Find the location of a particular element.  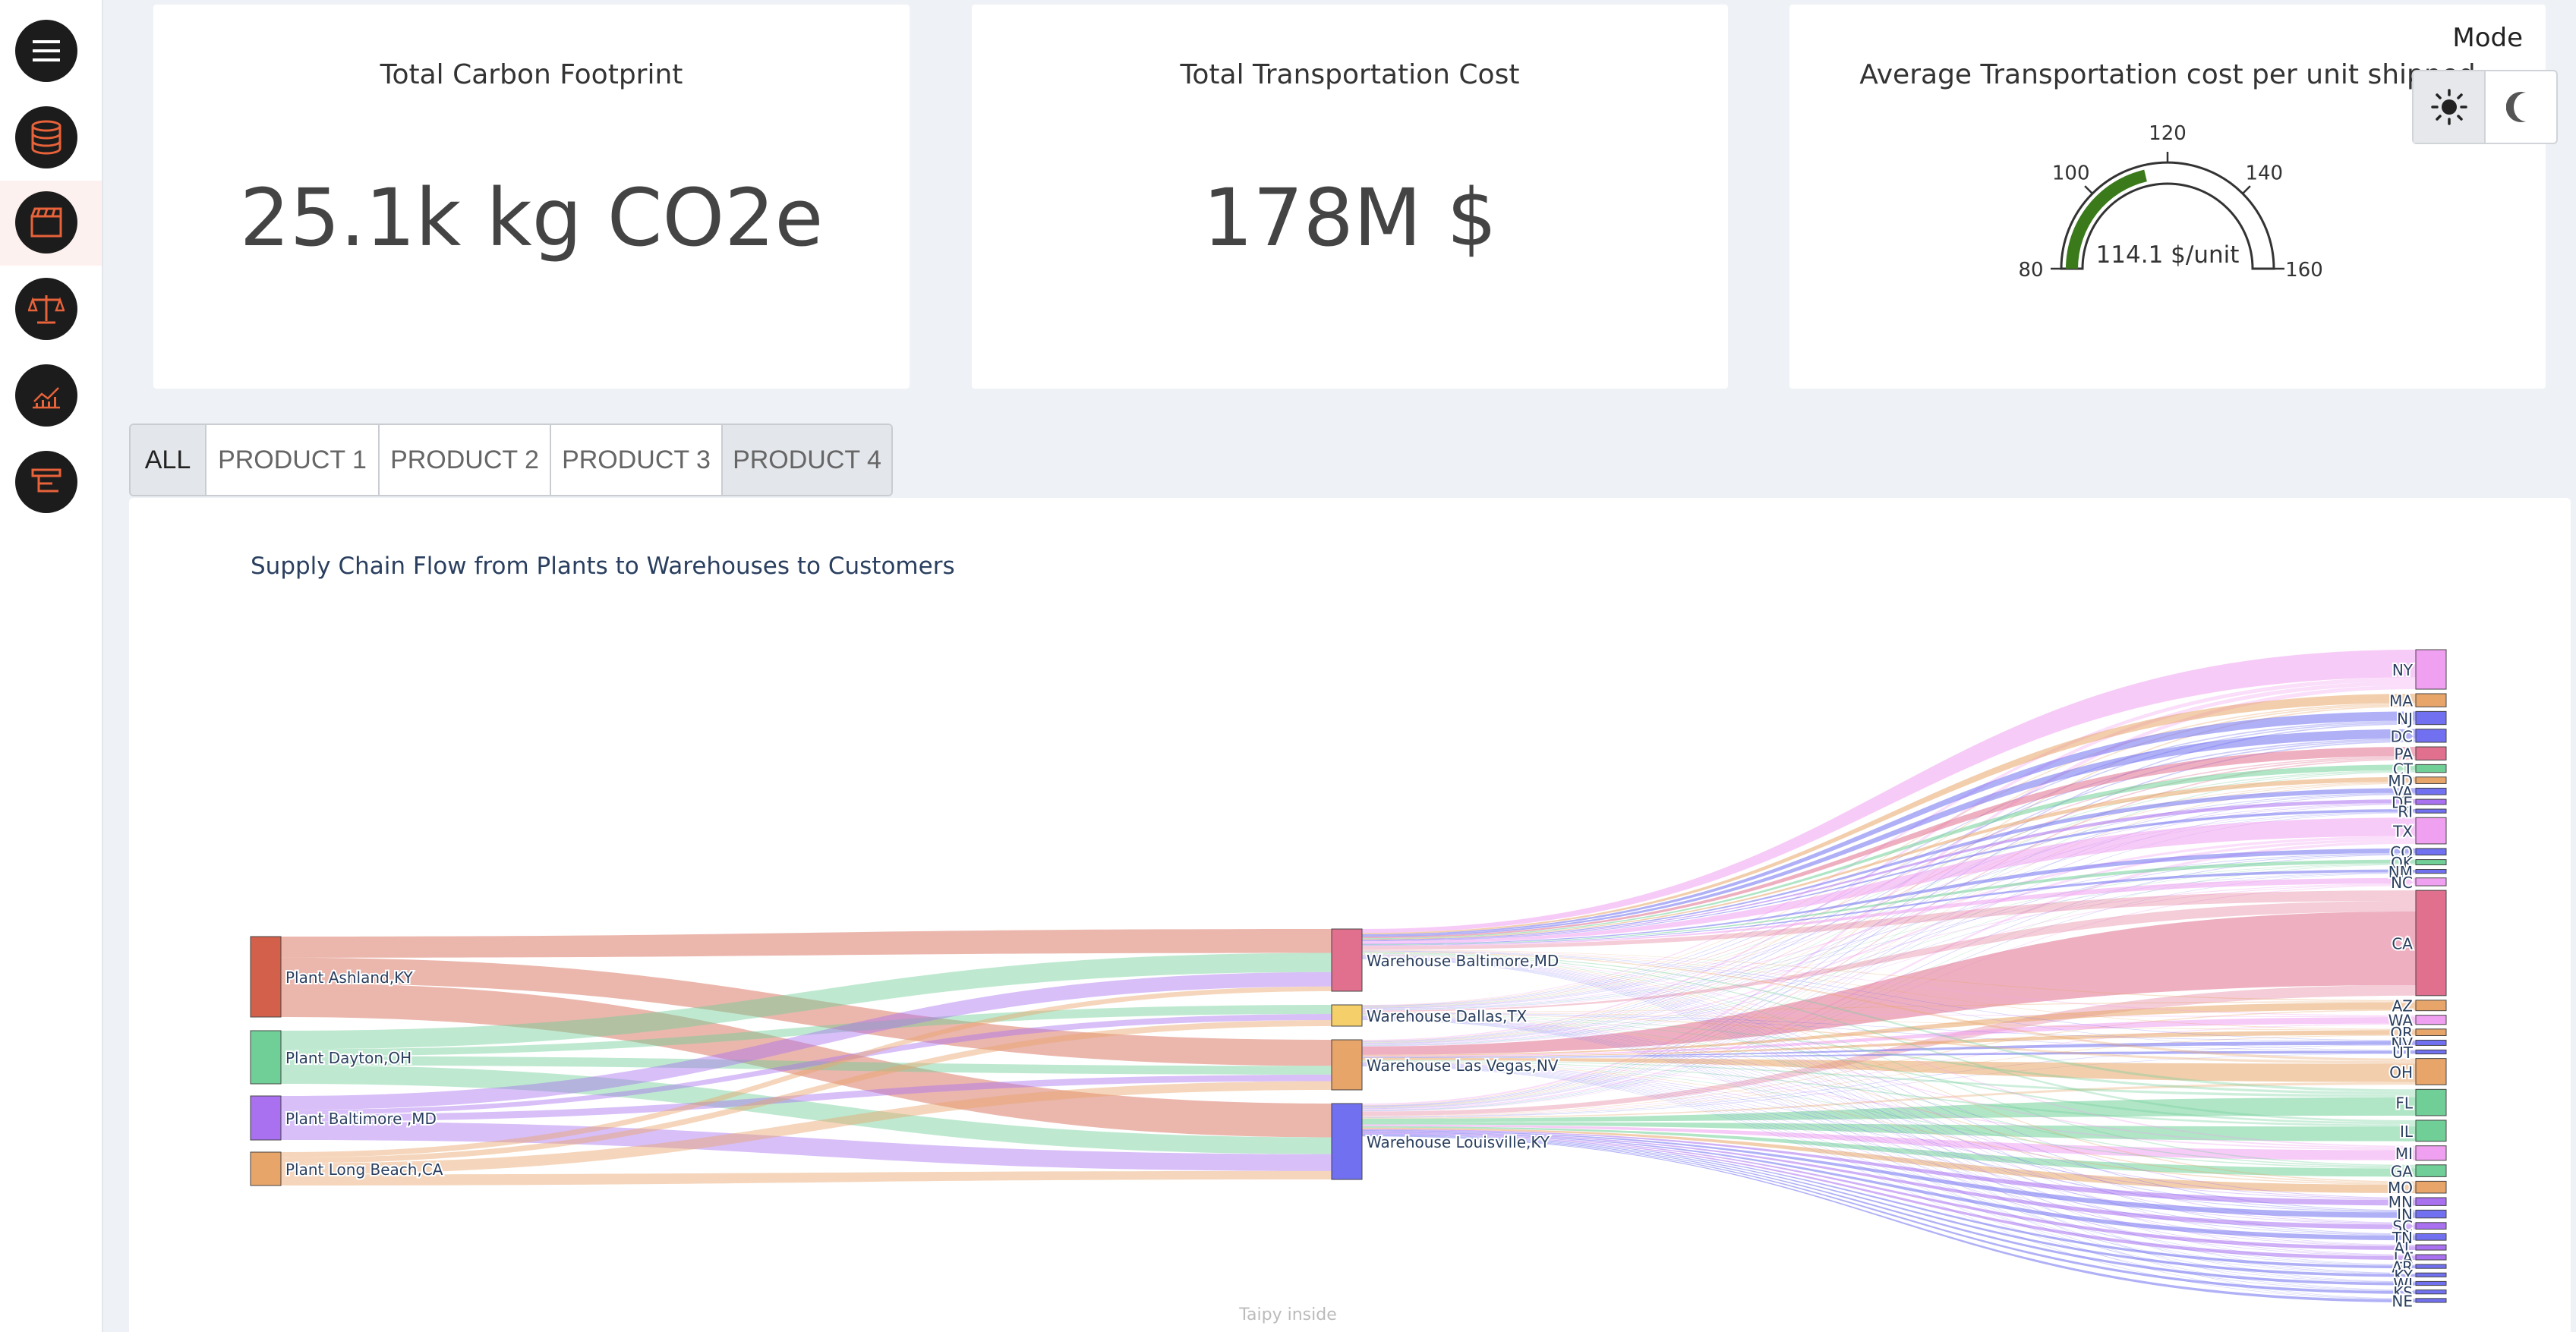

warehouse-node-label: Warehouse Louisville,KY is located at coordinates (1458, 1142).